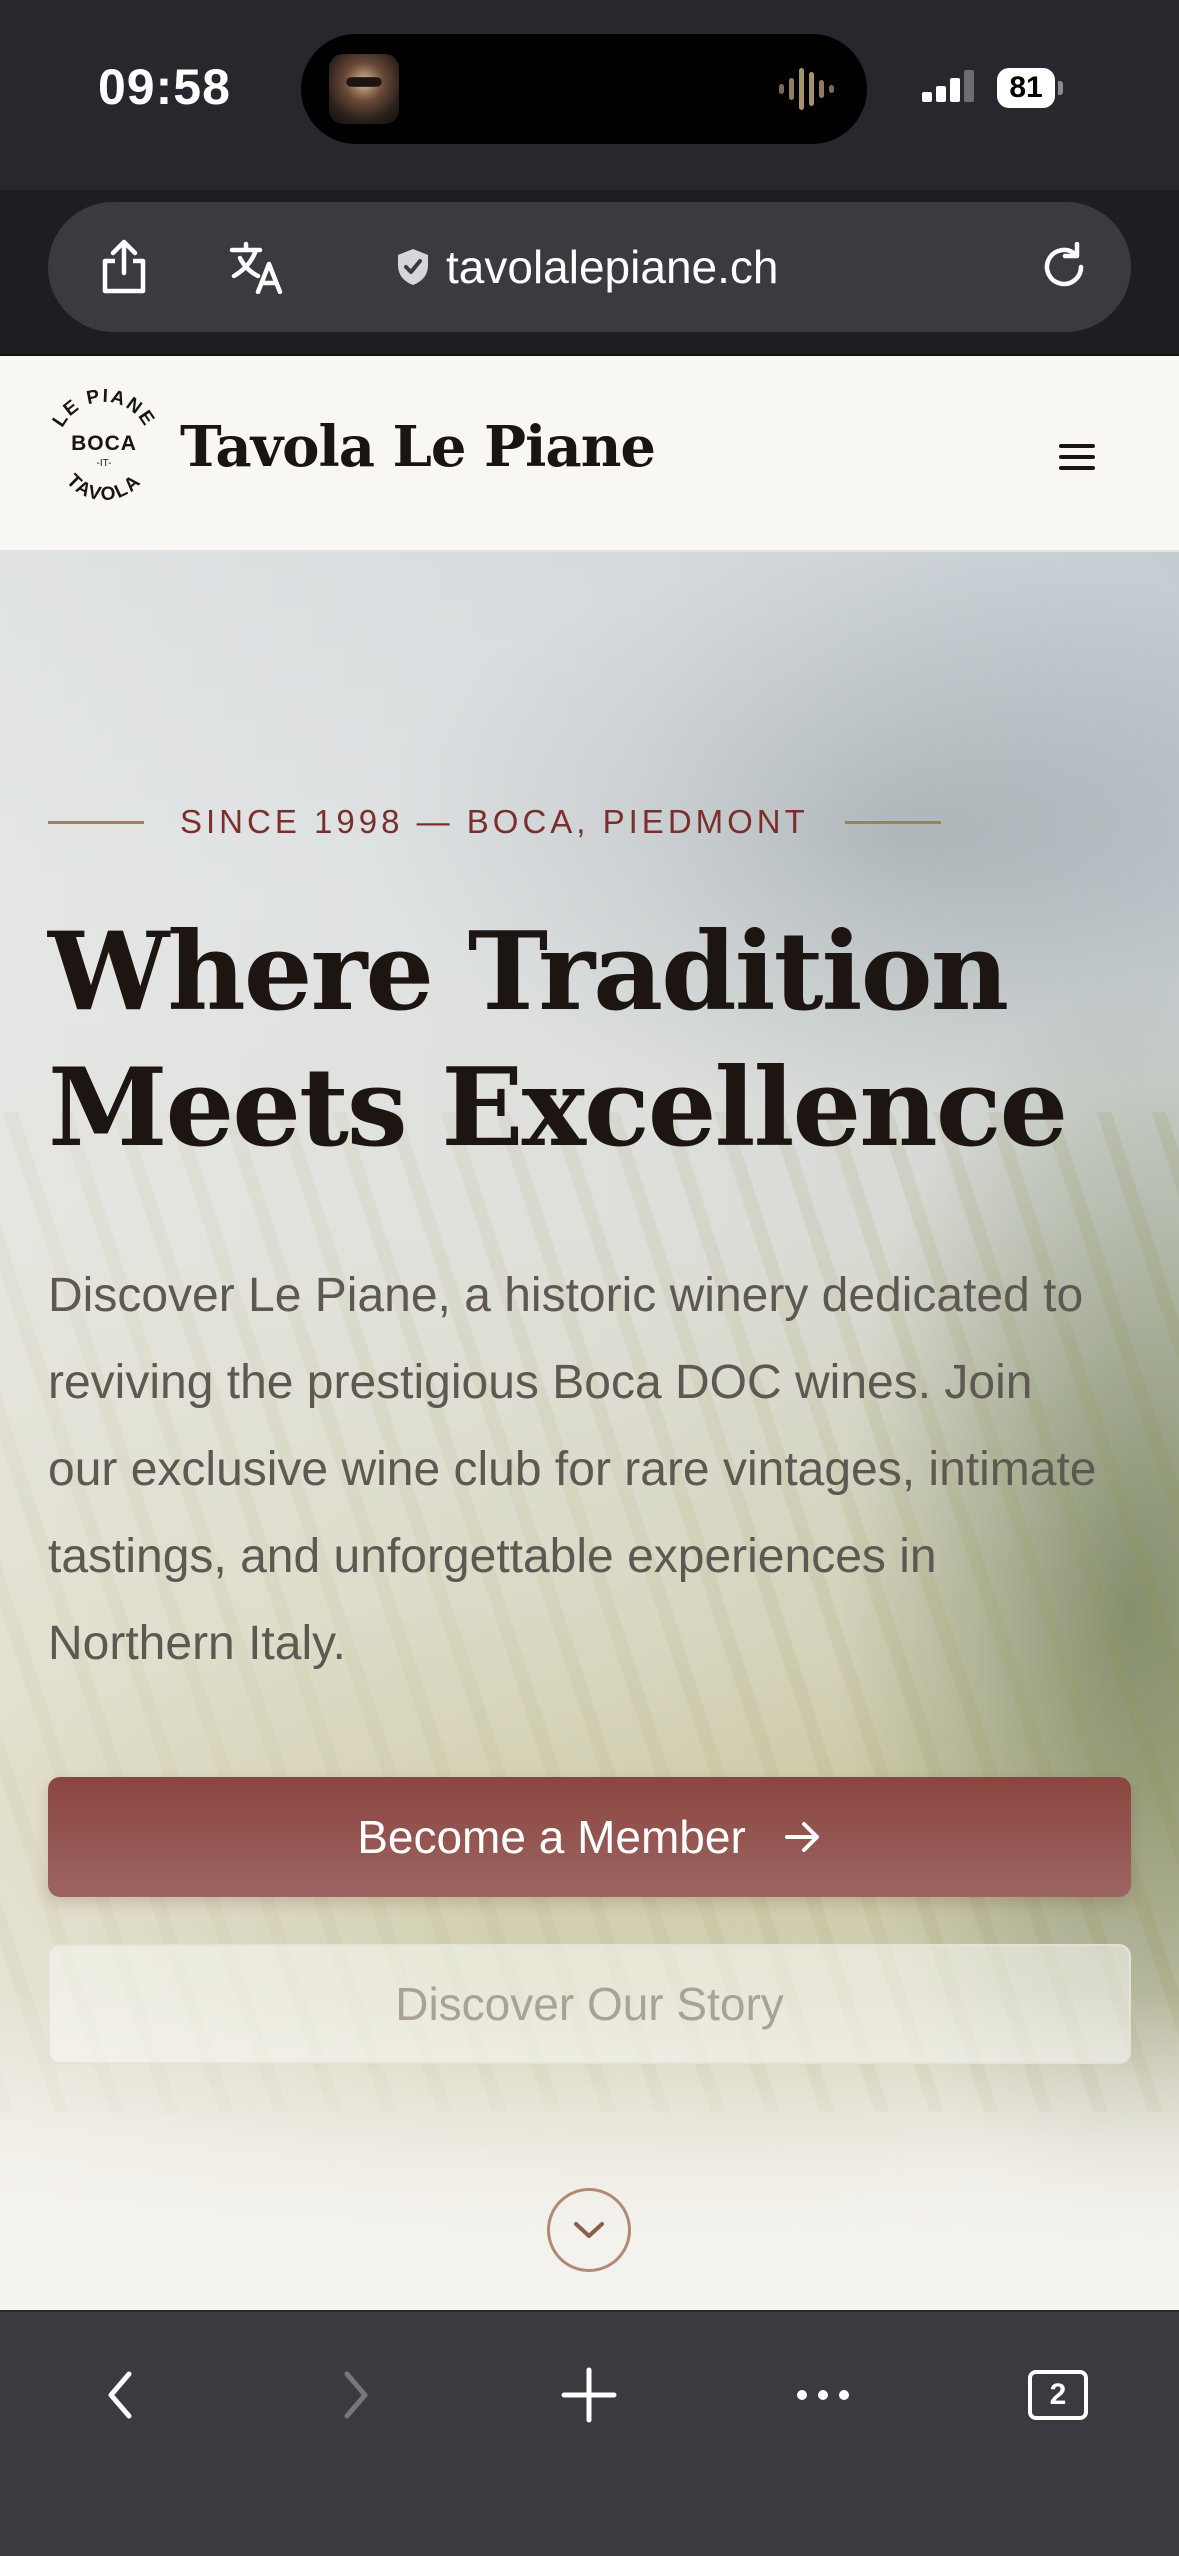 The width and height of the screenshot is (1179, 2556). I want to click on back-button, so click(120, 2395).